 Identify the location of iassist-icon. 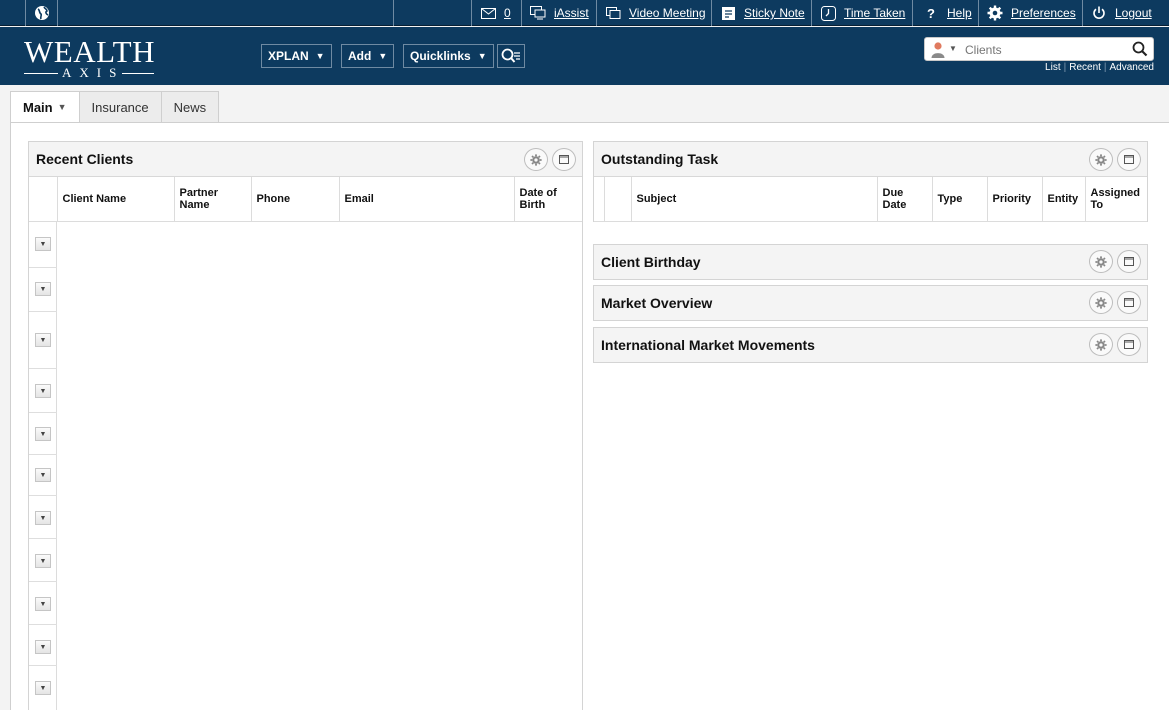
(538, 13).